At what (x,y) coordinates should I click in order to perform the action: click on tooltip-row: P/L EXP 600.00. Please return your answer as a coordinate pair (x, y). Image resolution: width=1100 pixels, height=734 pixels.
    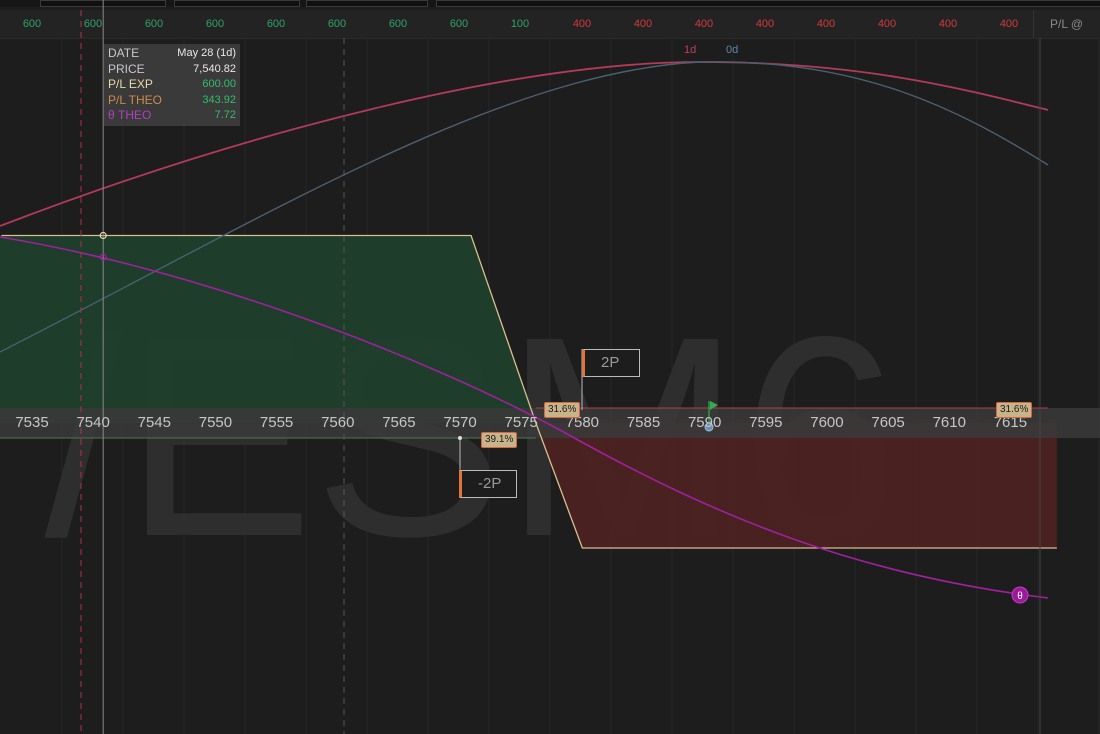
    Looking at the image, I should click on (172, 85).